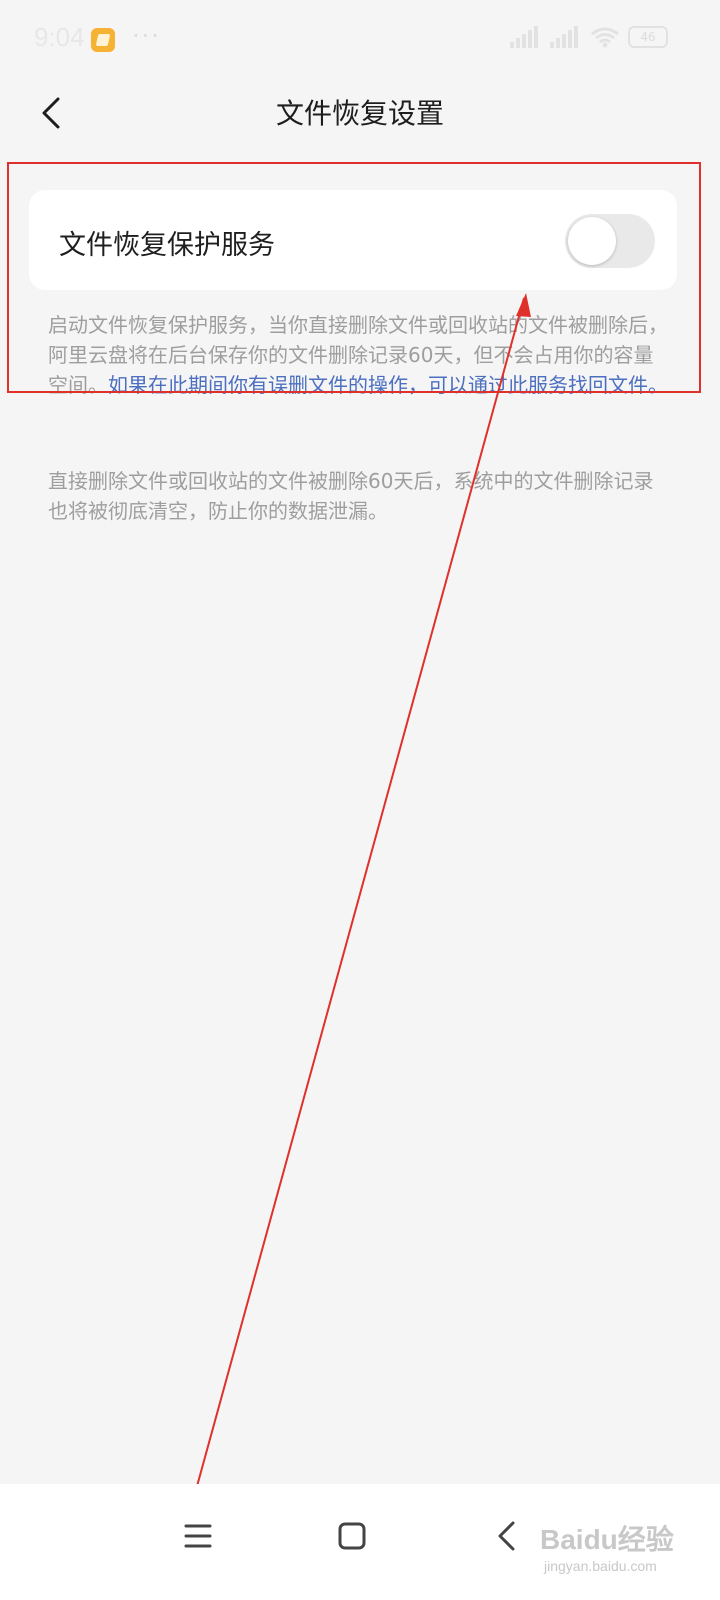 The height and width of the screenshot is (1600, 720). What do you see at coordinates (600, 1566) in the screenshot?
I see `watermark-url: jingyan.baidu.com` at bounding box center [600, 1566].